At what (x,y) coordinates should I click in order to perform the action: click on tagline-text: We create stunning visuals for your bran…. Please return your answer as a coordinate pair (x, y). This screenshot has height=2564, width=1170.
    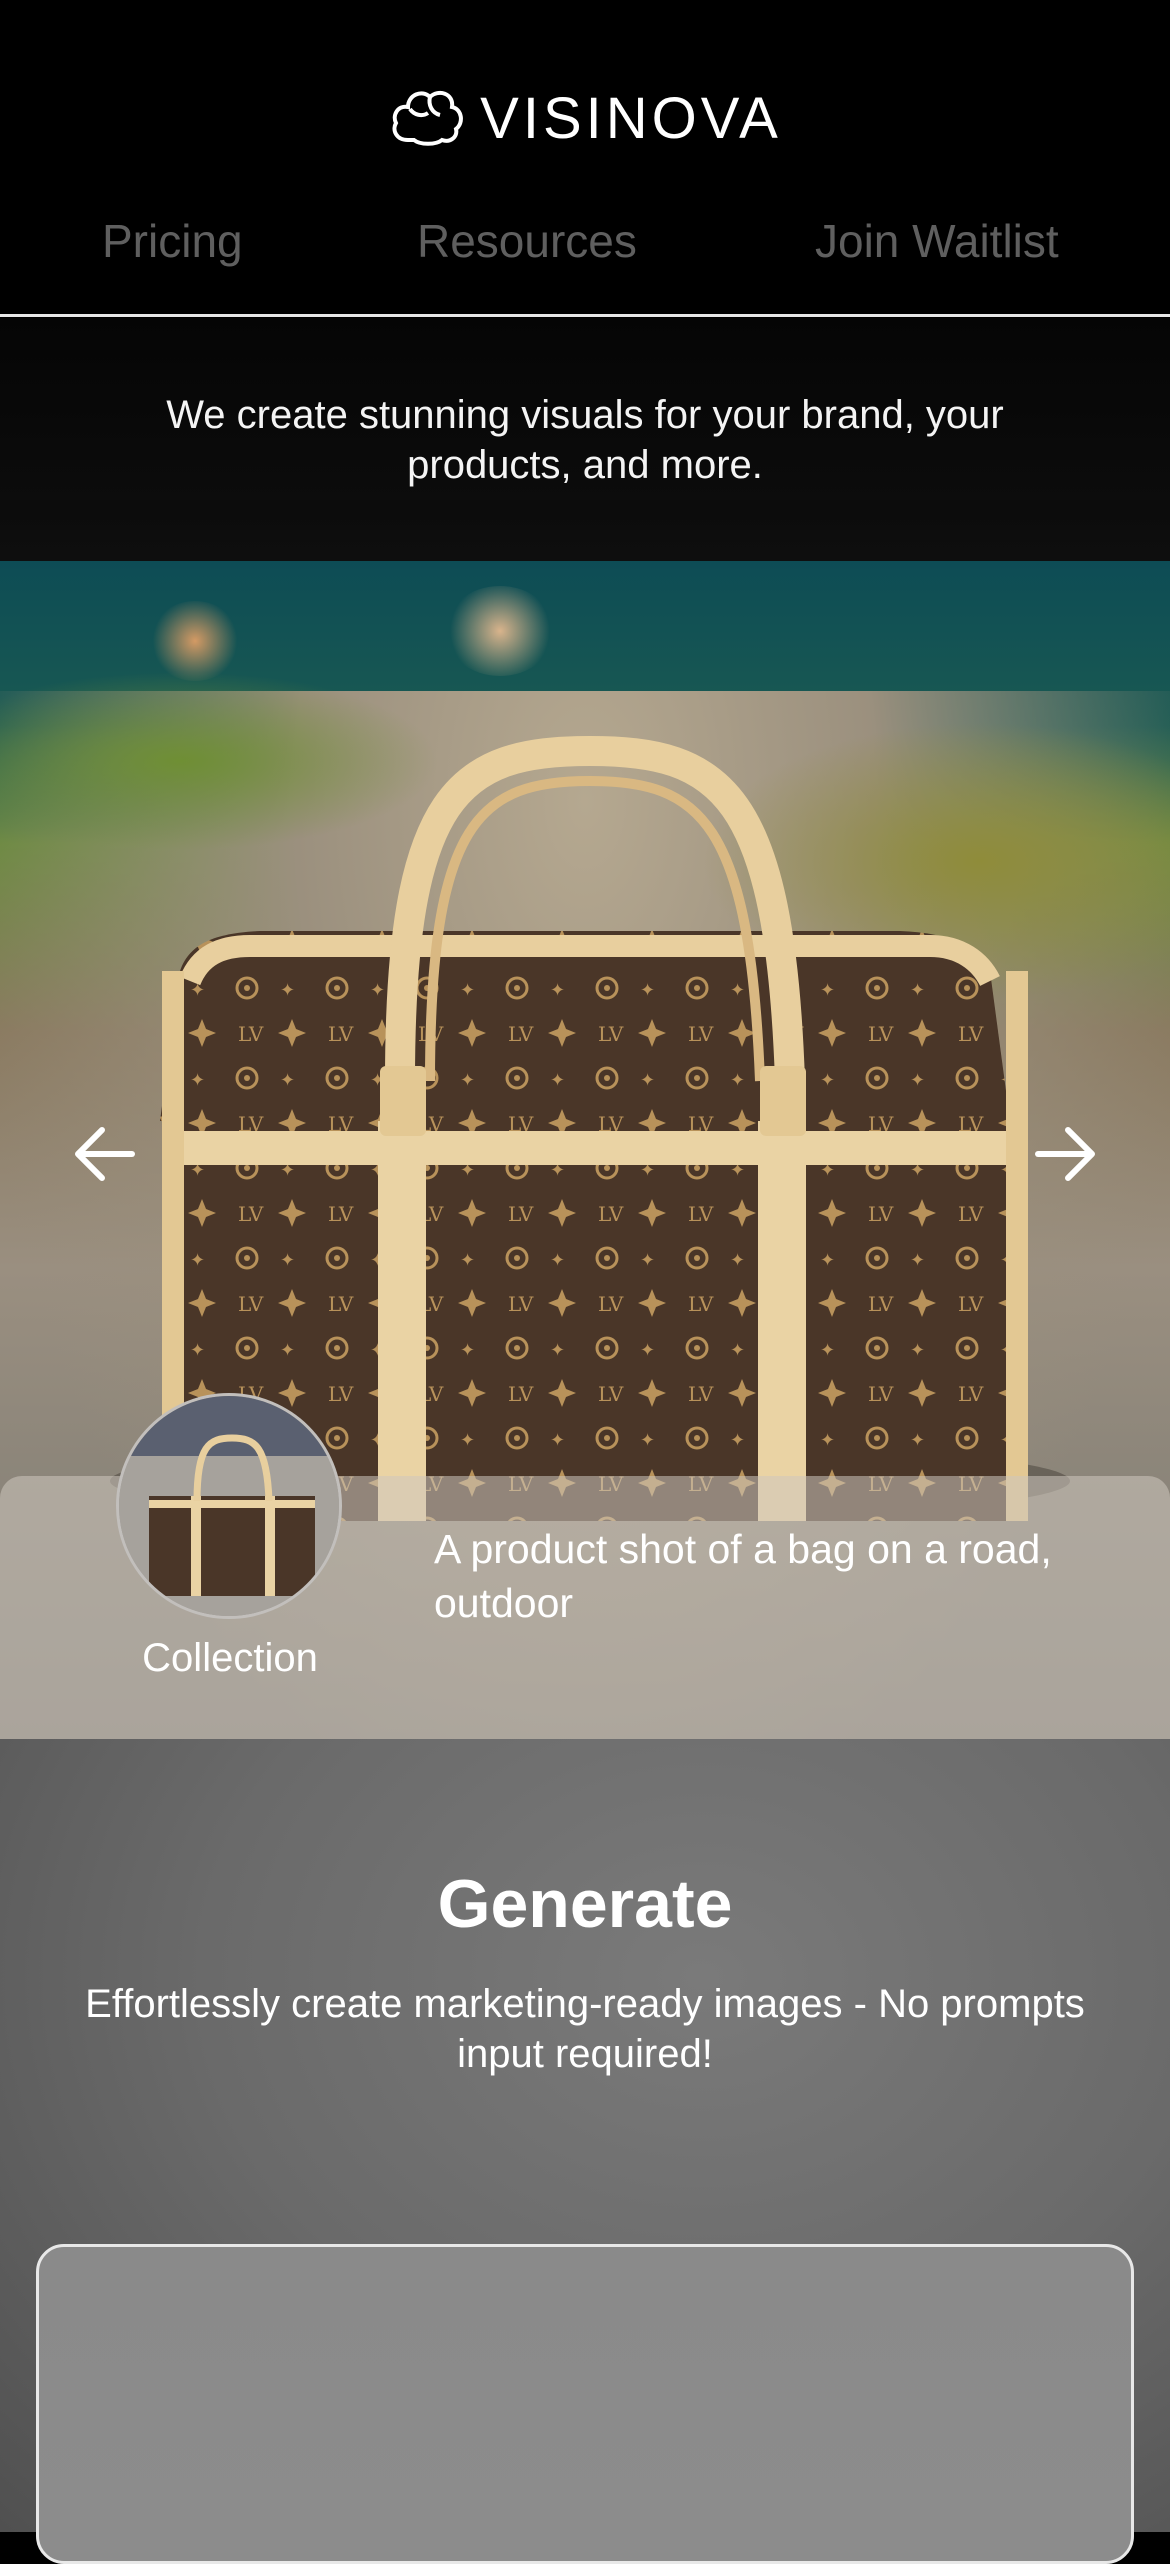
    Looking at the image, I should click on (585, 439).